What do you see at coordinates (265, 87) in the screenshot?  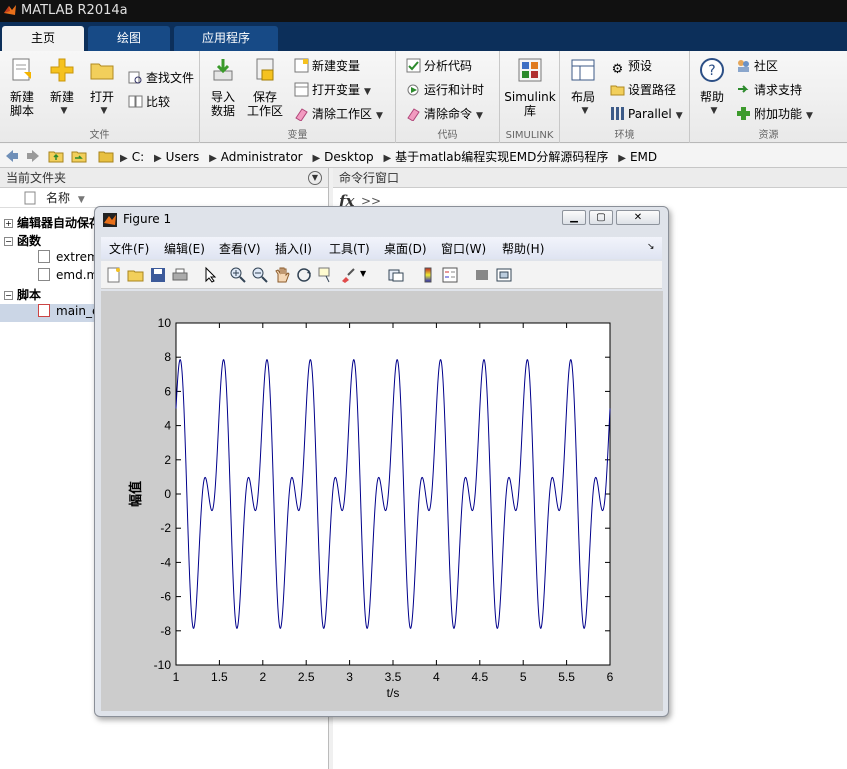 I see `save-workspace-button: 保存 工作区` at bounding box center [265, 87].